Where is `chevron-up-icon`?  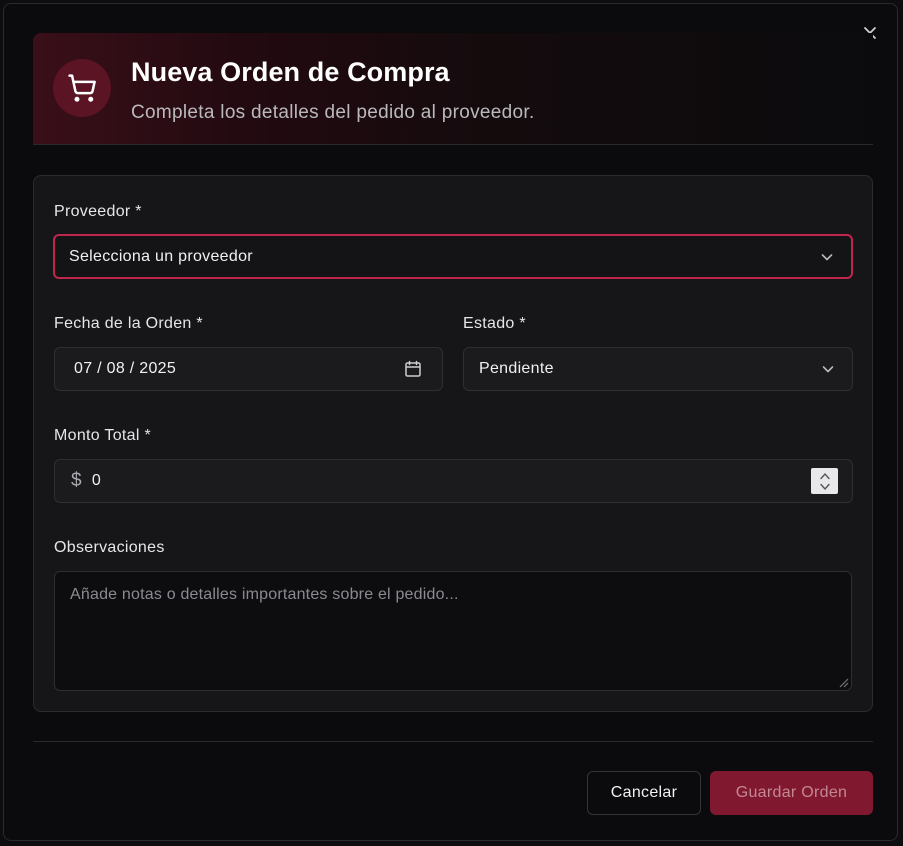 chevron-up-icon is located at coordinates (825, 476).